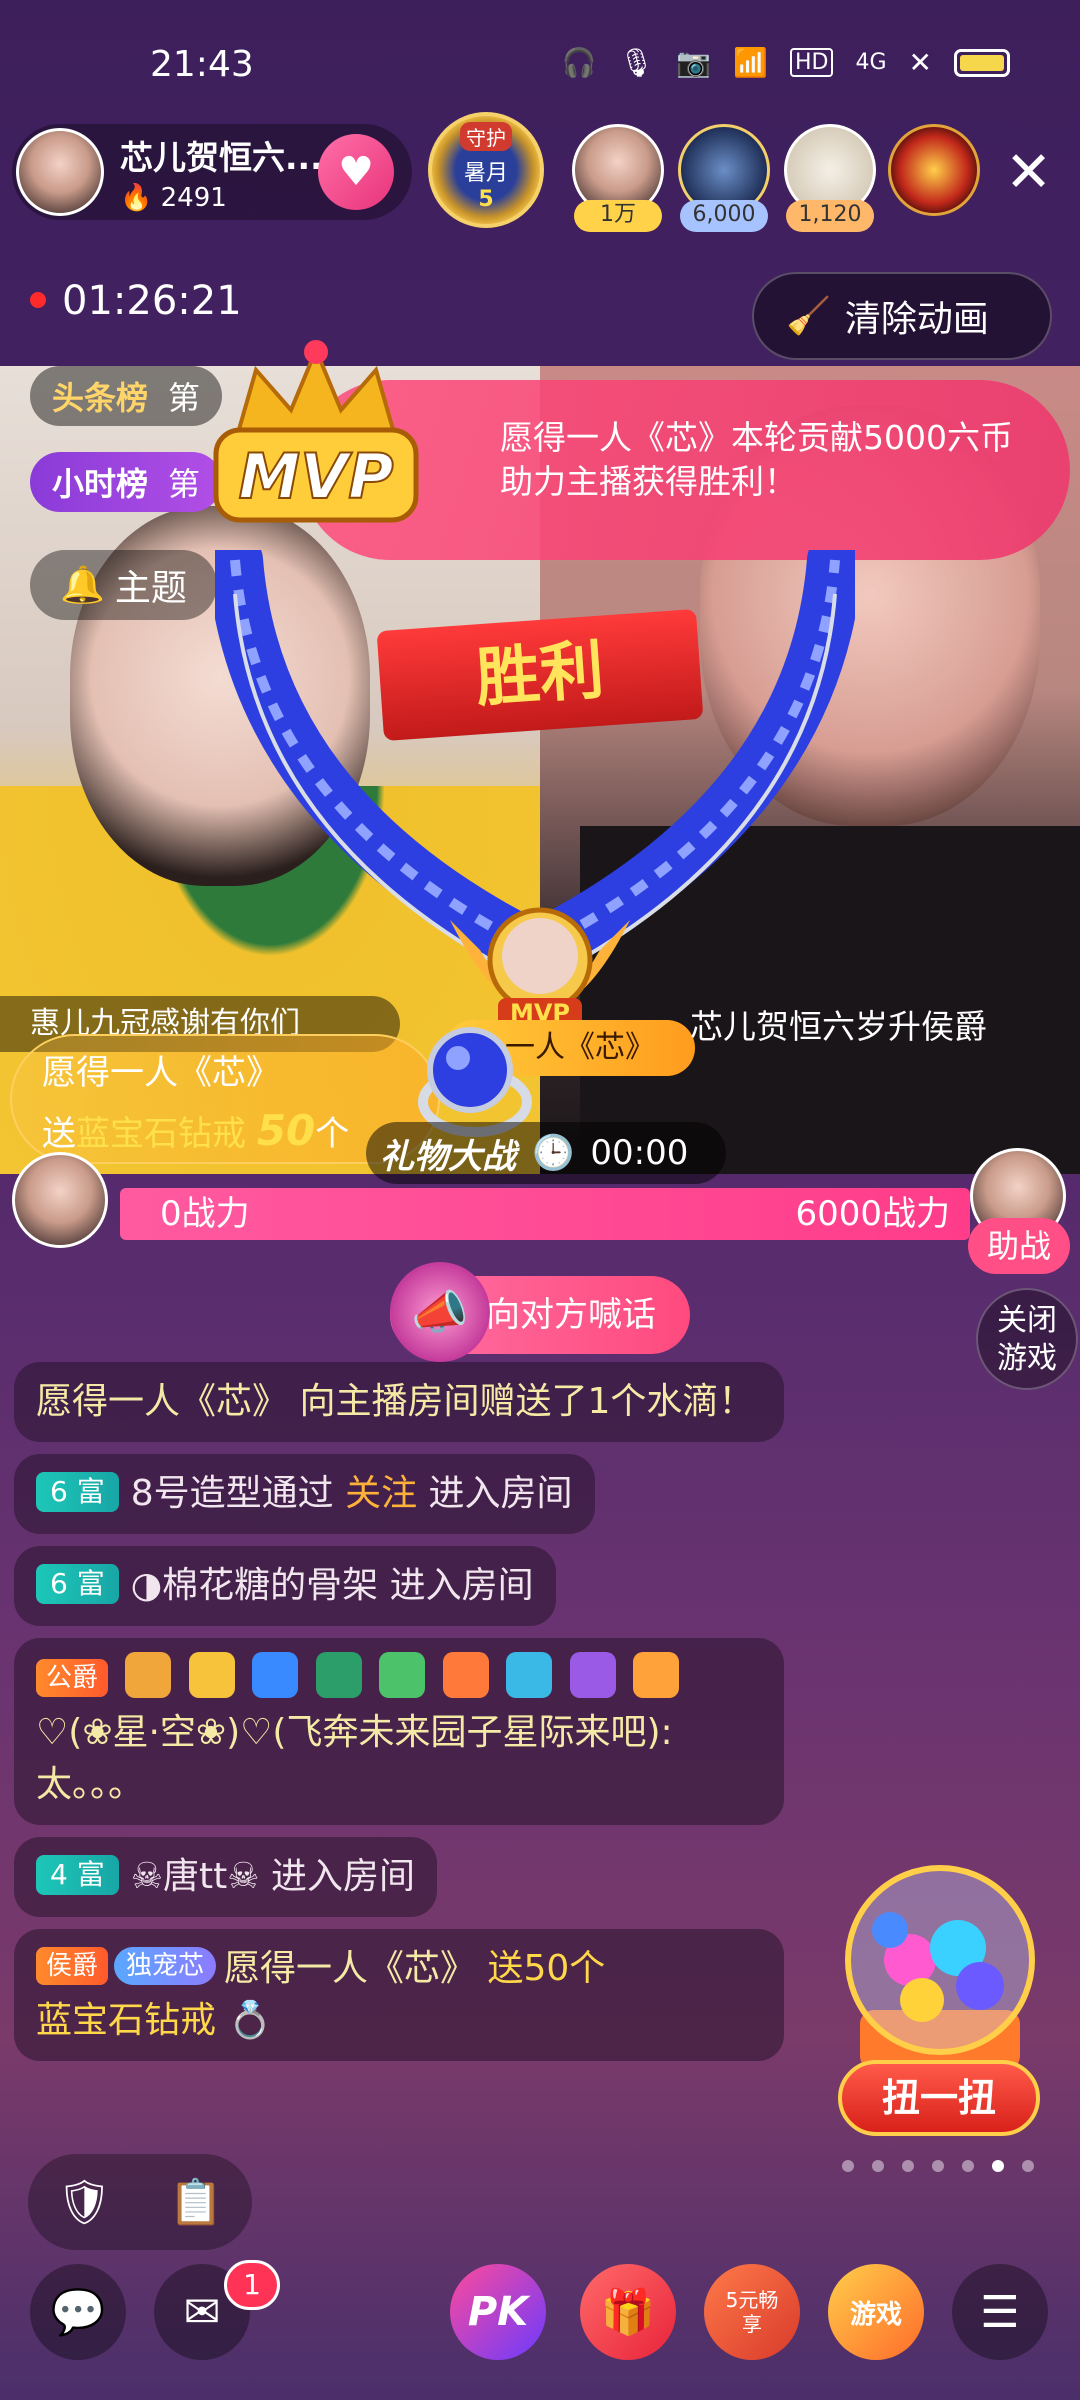 This screenshot has width=1080, height=2400. Describe the element at coordinates (304, 1494) in the screenshot. I see `chat-message: 6 富 8号造型通过 关注 进入房间` at that location.